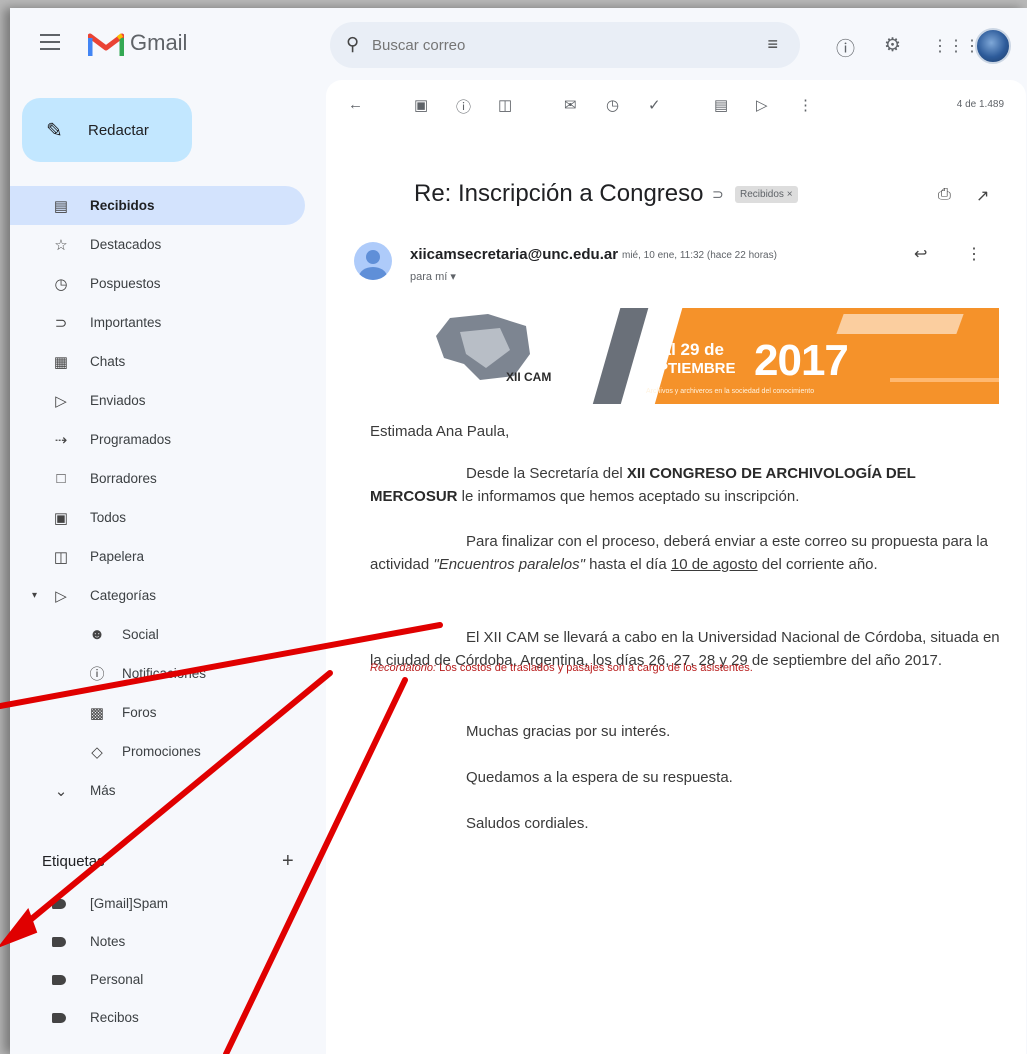  I want to click on label-name: Recibos, so click(114, 1017).